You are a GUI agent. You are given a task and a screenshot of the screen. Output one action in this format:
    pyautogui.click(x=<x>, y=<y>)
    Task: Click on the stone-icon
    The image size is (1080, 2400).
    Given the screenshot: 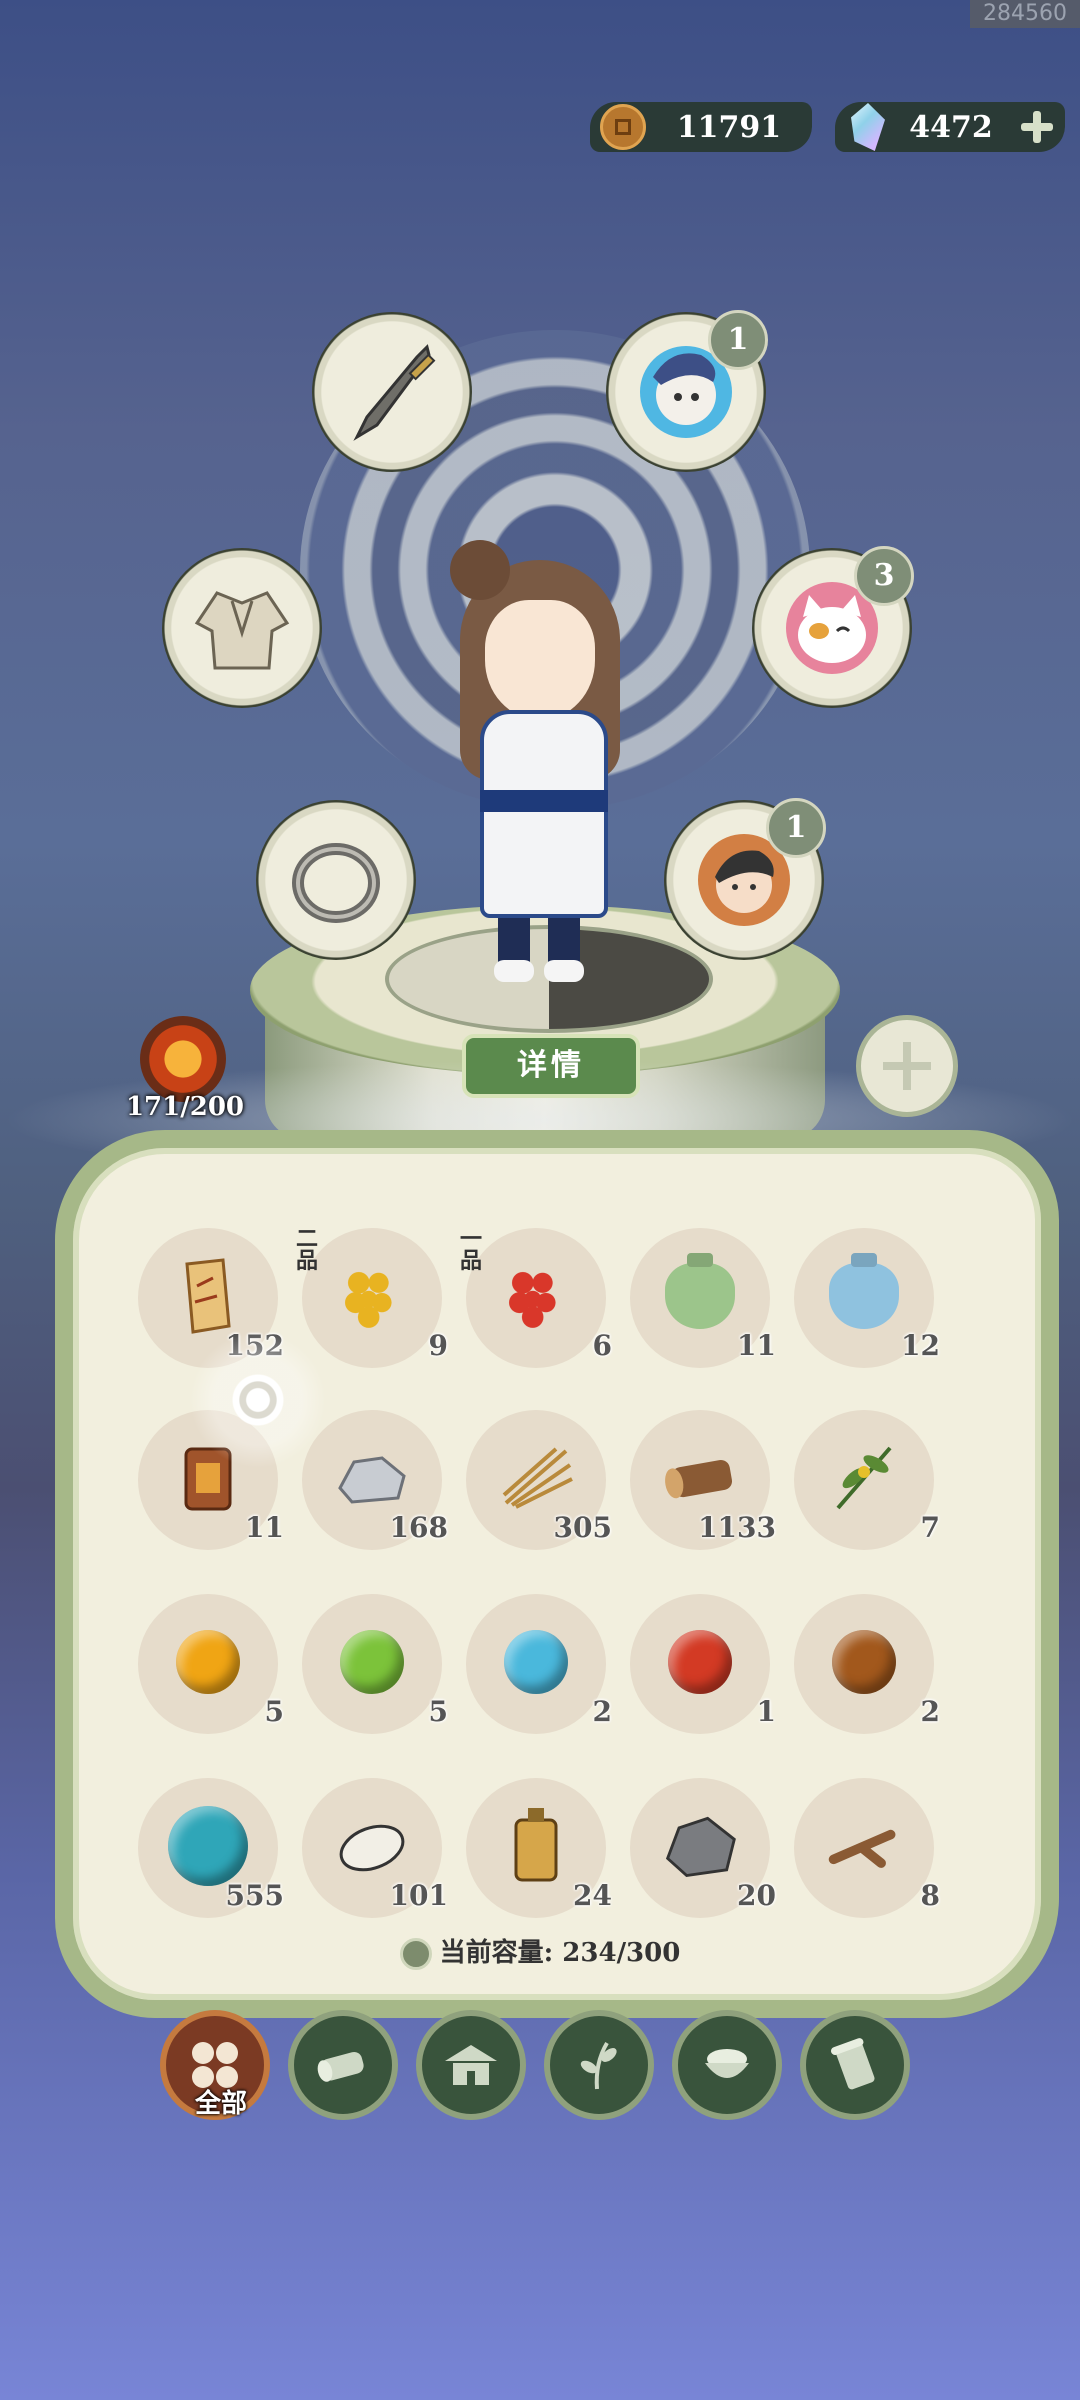 What is the action you would take?
    pyautogui.click(x=372, y=1478)
    